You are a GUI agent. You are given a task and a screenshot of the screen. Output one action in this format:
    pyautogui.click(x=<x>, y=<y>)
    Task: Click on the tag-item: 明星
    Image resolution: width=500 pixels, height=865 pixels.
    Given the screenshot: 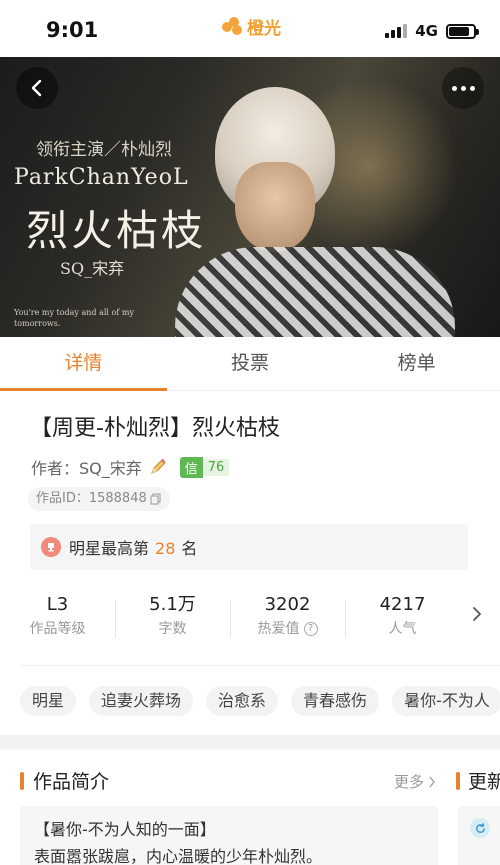 What is the action you would take?
    pyautogui.click(x=48, y=701)
    